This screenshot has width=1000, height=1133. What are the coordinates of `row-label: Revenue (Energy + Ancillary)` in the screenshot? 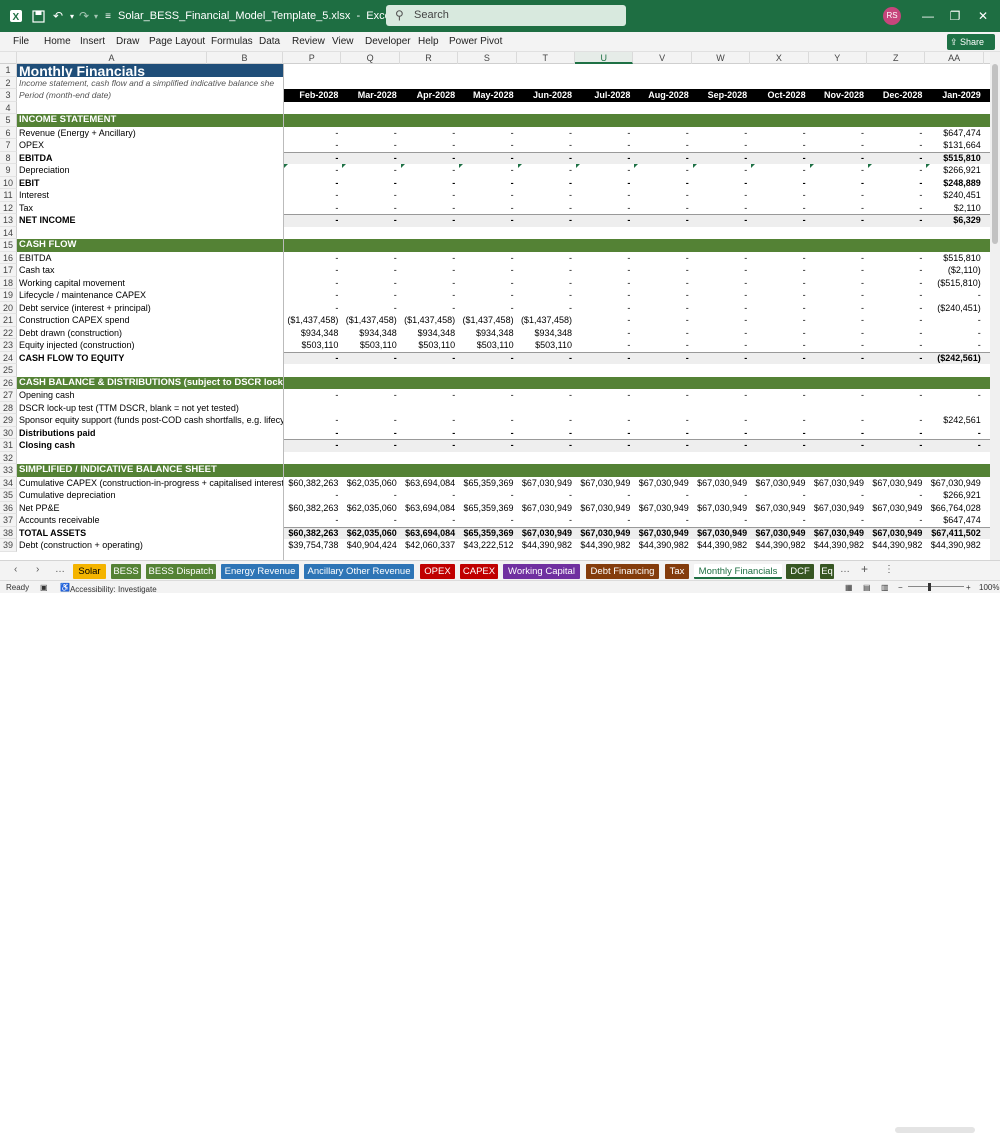 It's located at (150, 133).